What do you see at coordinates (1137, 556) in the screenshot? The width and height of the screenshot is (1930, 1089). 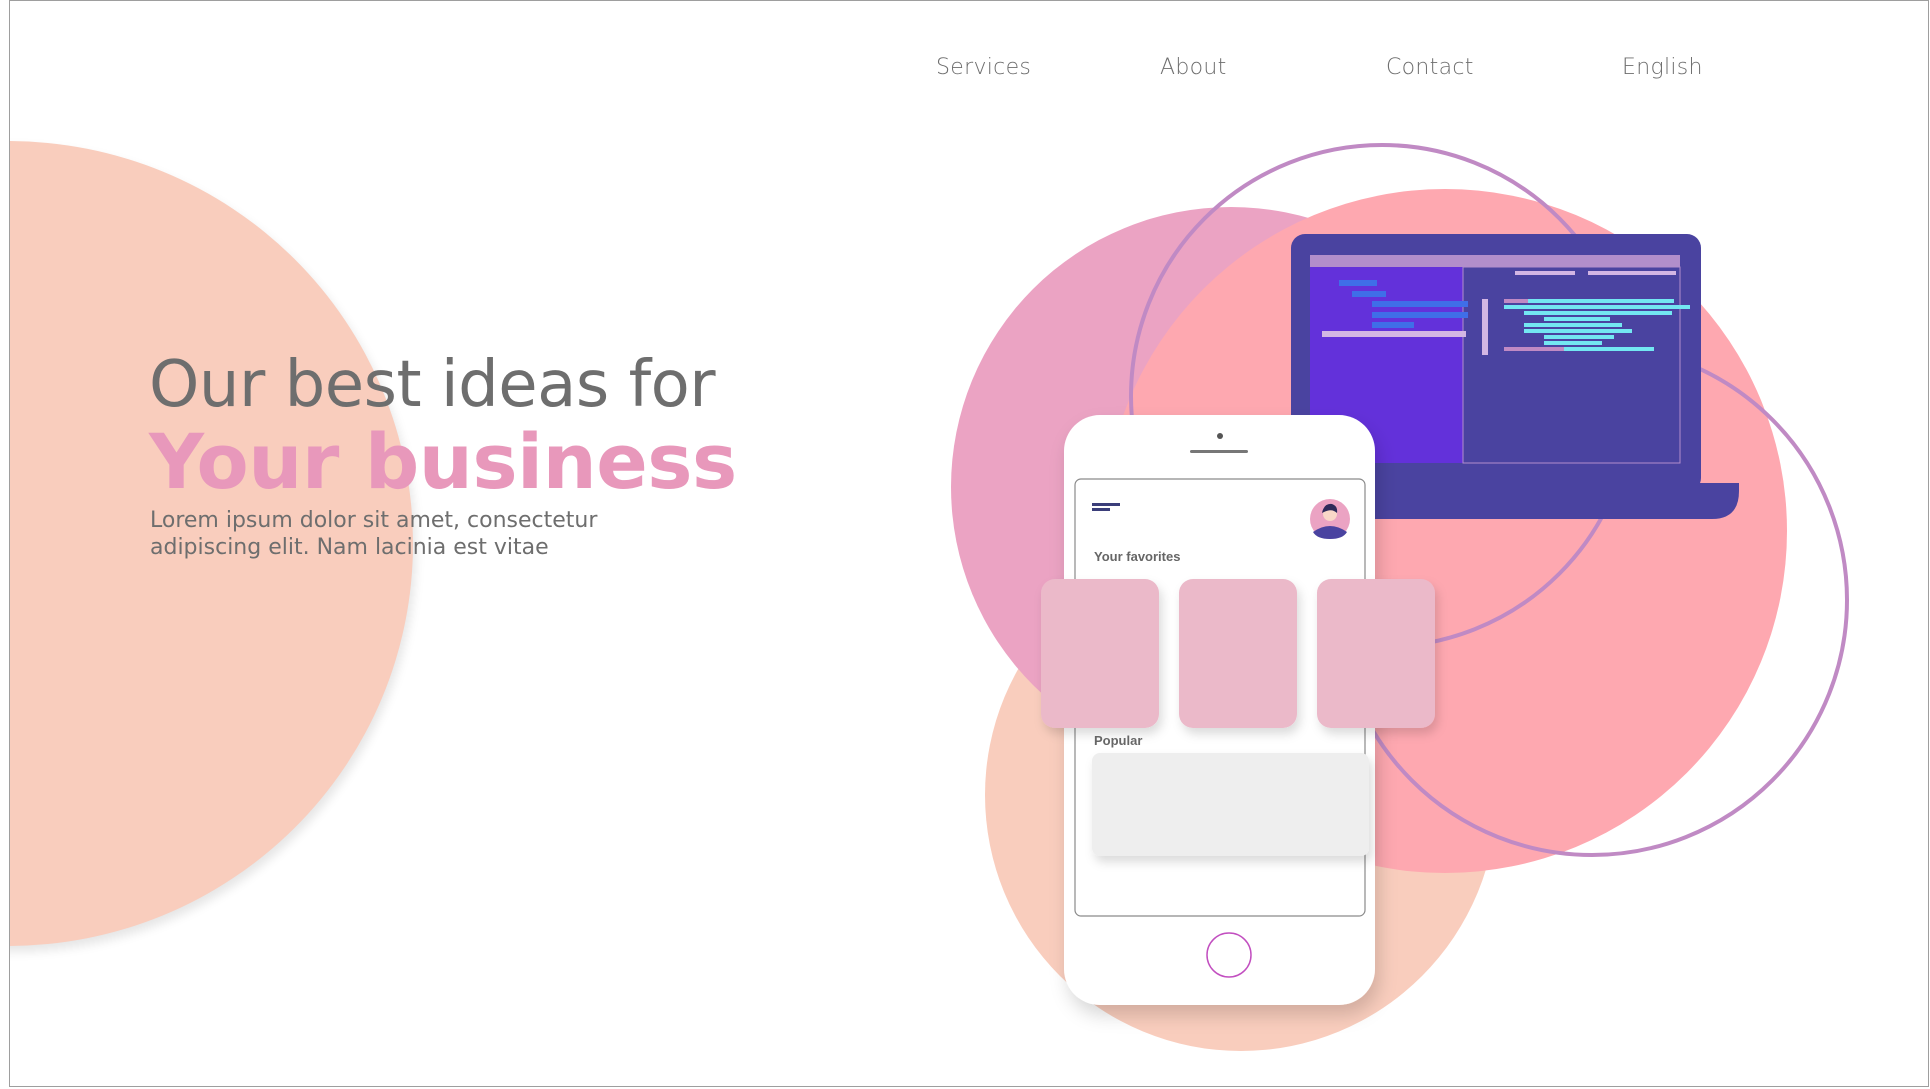 I see `favorites-heading: Your favorites` at bounding box center [1137, 556].